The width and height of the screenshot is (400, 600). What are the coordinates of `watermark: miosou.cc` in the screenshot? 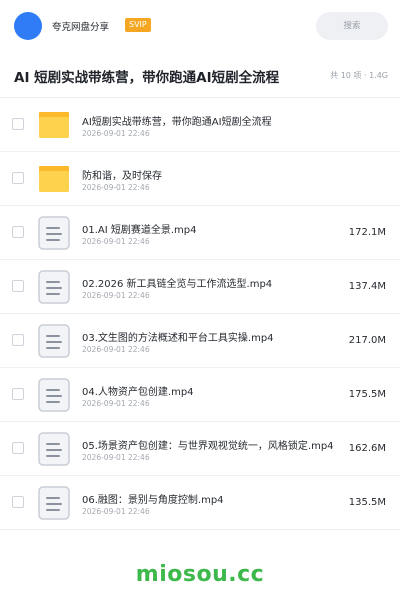 It's located at (200, 573).